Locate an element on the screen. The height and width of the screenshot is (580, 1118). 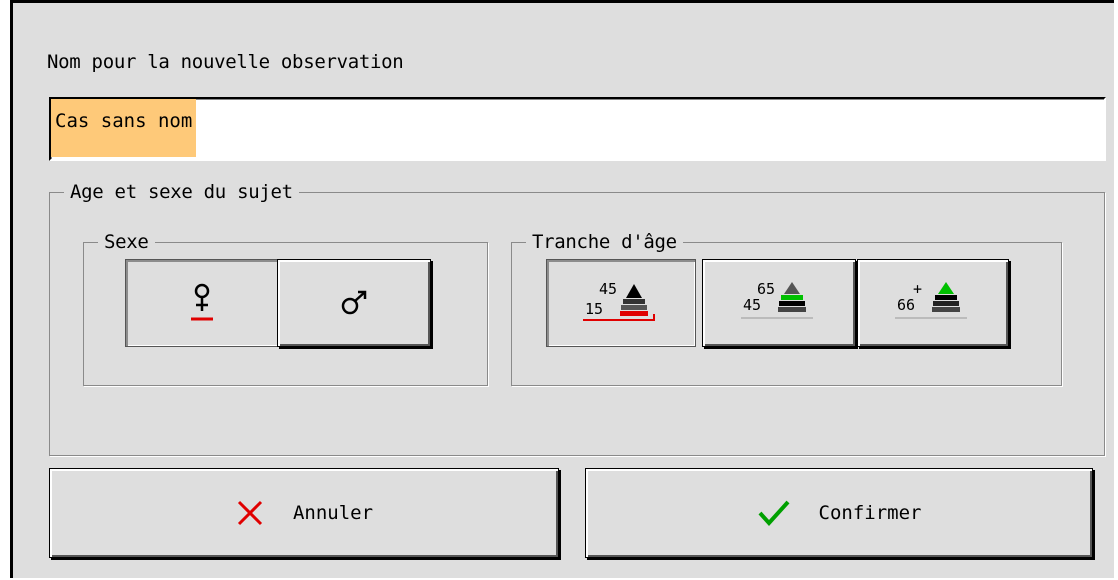
age-66-plus-button: + 66 is located at coordinates (933, 303).